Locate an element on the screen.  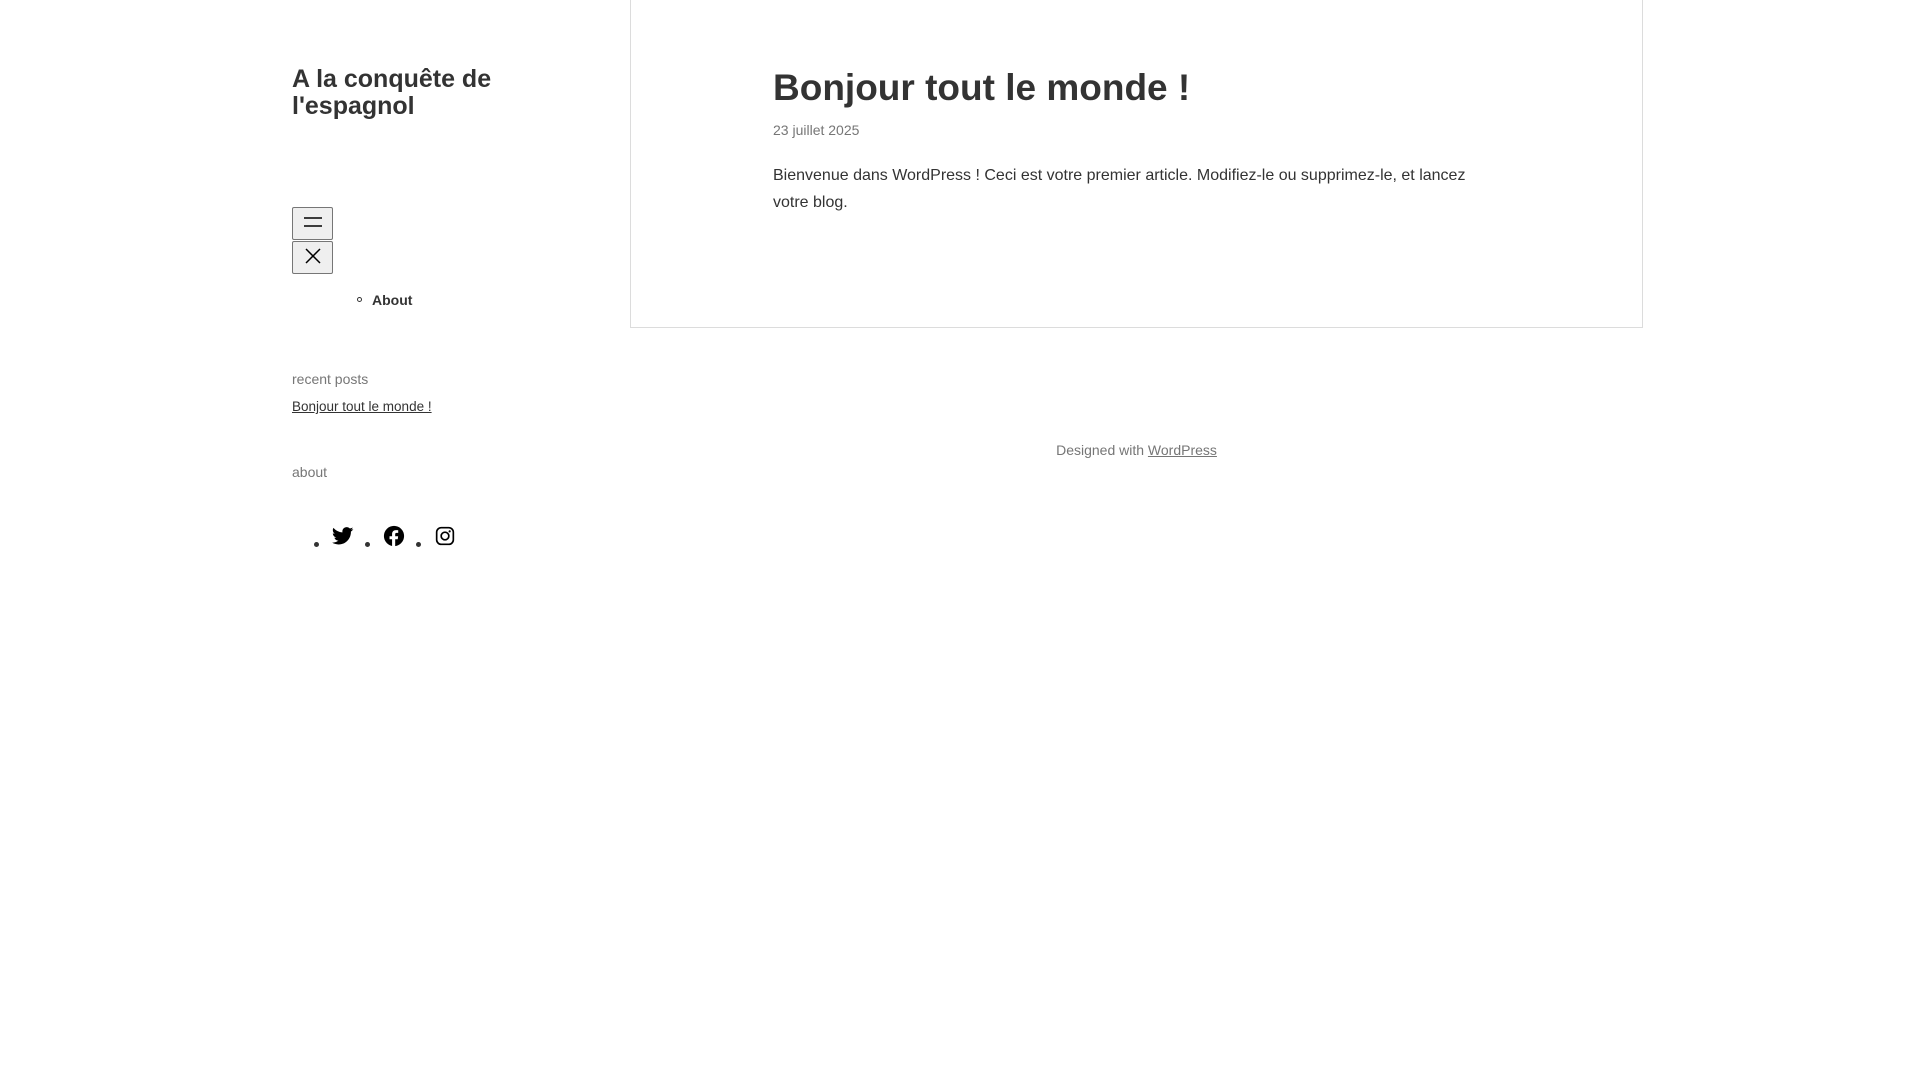
recent-post-link: Bonjour tout le monde ! is located at coordinates (362, 407).